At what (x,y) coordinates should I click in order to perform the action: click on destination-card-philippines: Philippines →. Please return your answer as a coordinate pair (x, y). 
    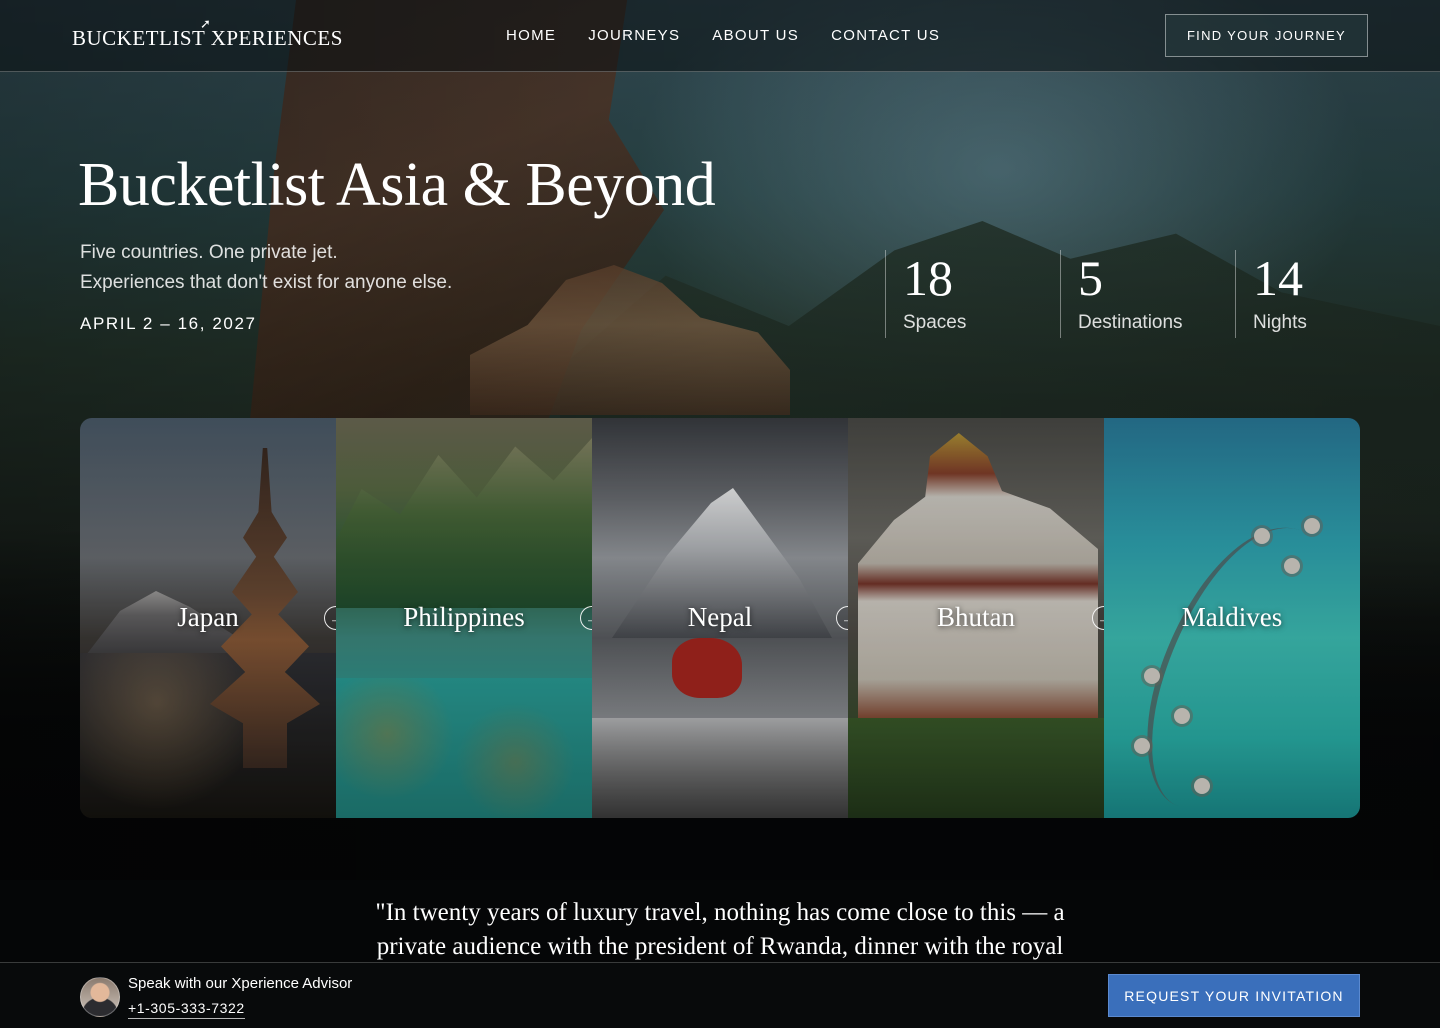
    Looking at the image, I should click on (464, 618).